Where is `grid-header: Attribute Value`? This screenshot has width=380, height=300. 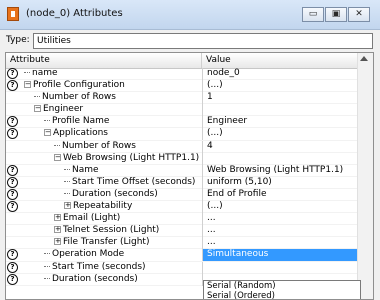
grid-header: Attribute Value is located at coordinates (182, 61).